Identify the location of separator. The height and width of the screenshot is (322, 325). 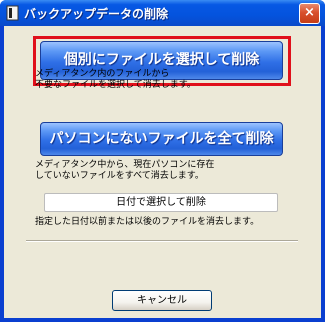
(162, 241).